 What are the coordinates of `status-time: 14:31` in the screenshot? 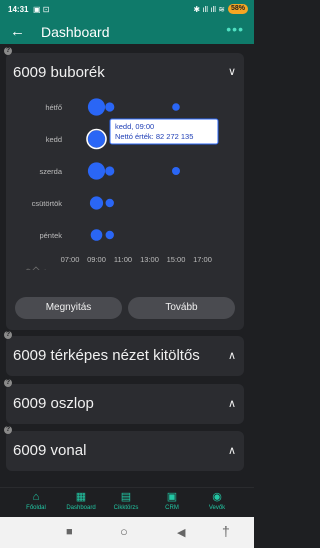 It's located at (18, 9).